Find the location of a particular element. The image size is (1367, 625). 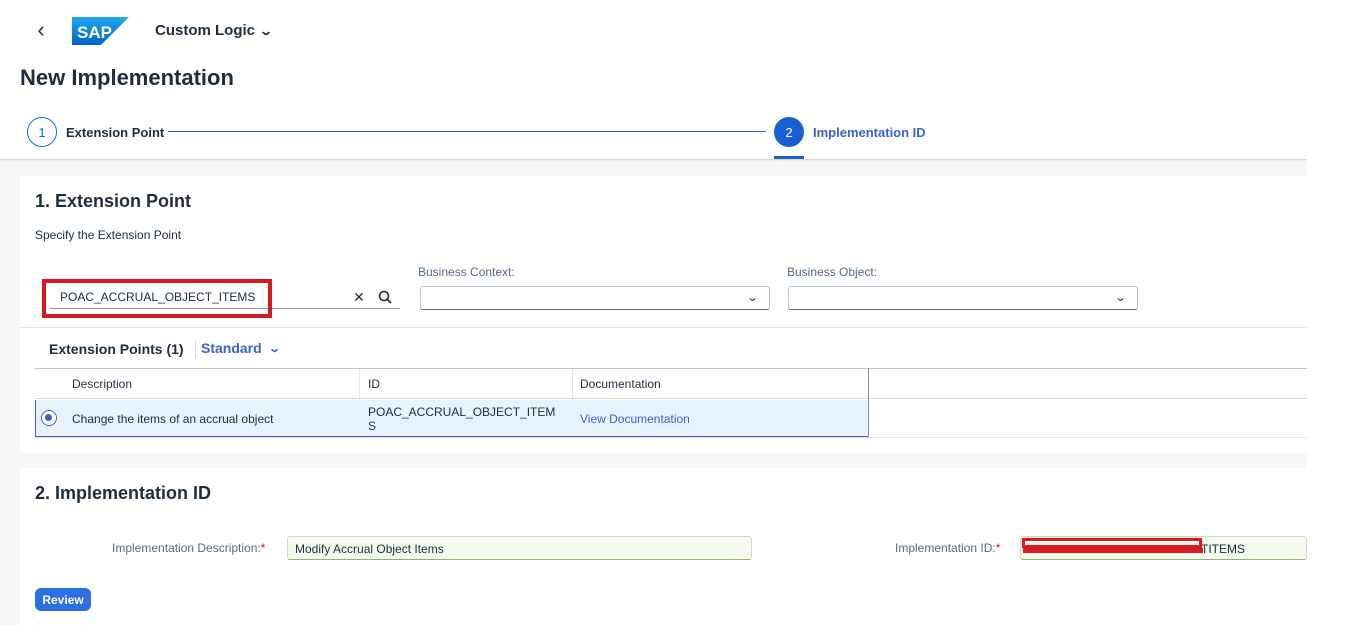

active-step-indicator is located at coordinates (789, 157).